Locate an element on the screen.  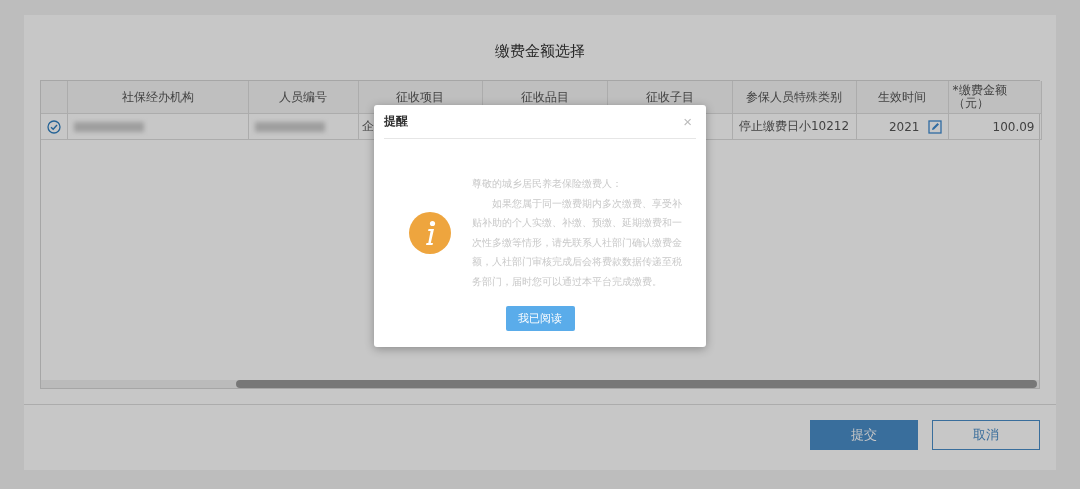
table-cell: 100.09 is located at coordinates (1013, 126).